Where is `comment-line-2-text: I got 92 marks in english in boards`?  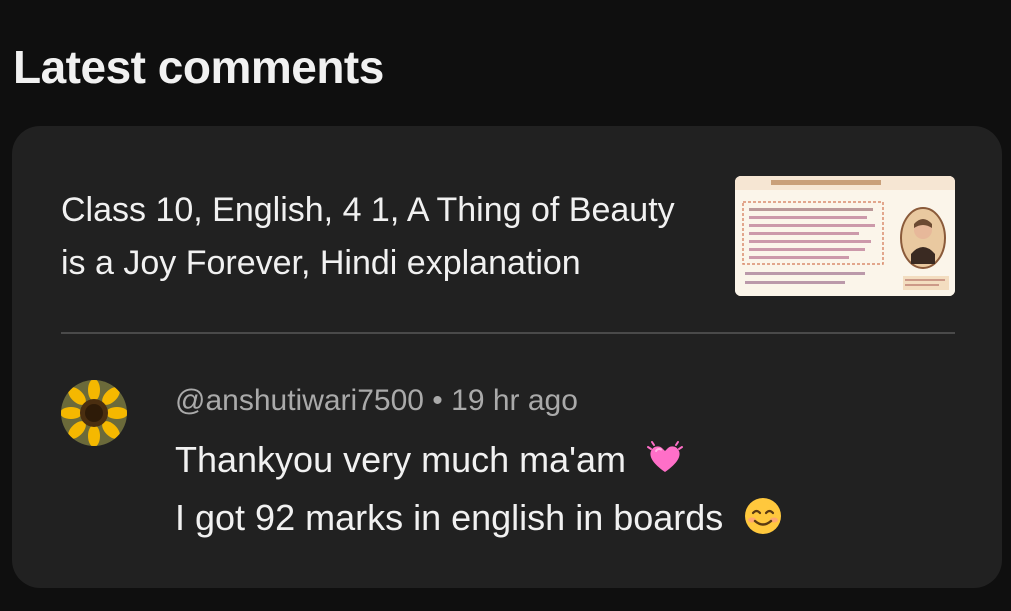 comment-line-2-text: I got 92 marks in english in boards is located at coordinates (449, 518).